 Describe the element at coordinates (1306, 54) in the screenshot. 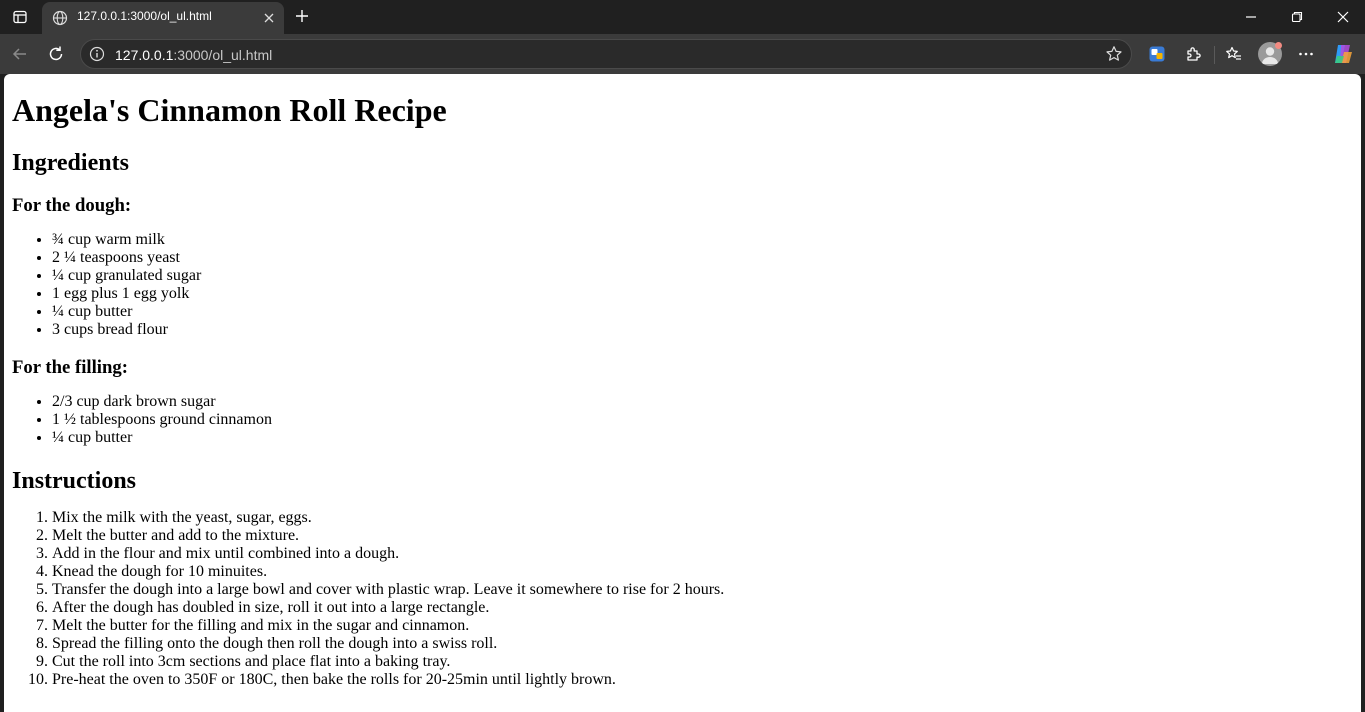

I see `more-options-icon` at that location.